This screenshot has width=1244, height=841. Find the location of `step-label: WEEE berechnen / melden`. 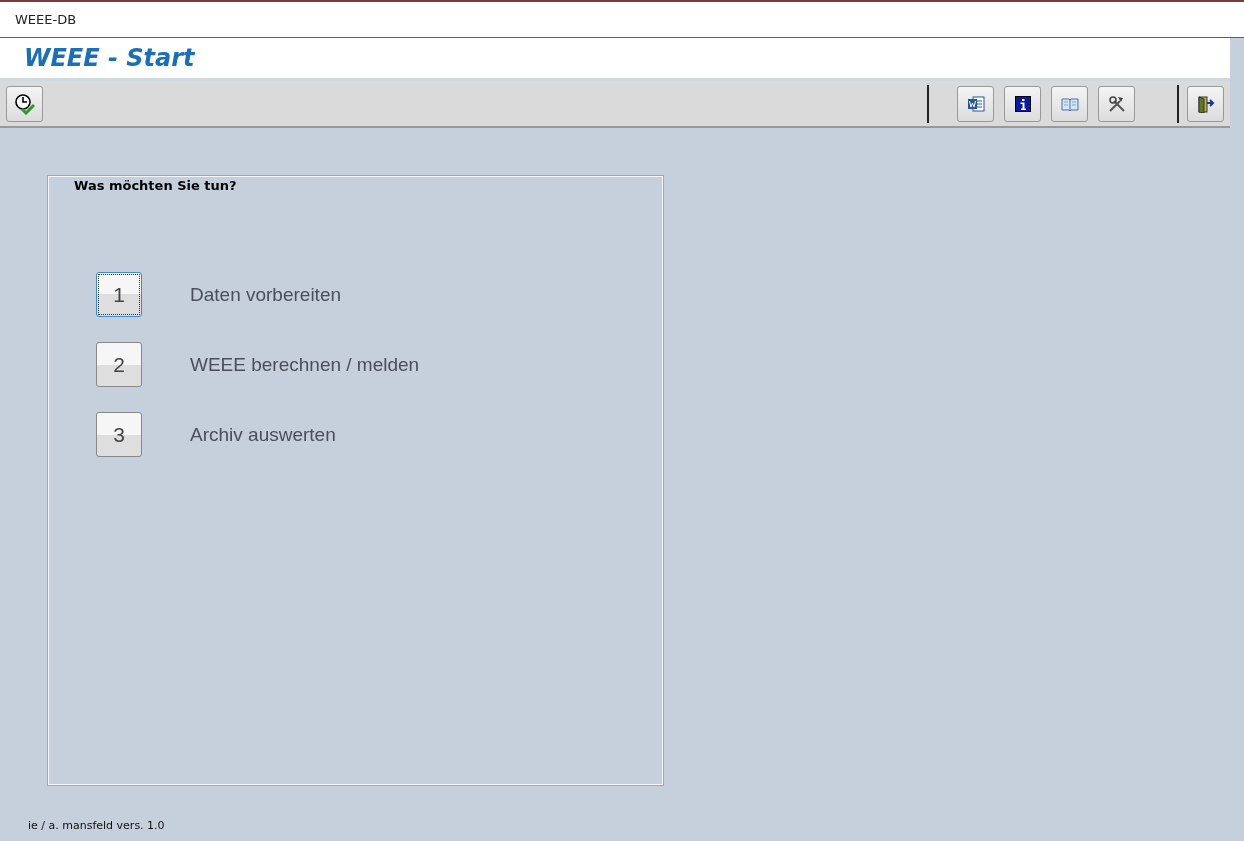

step-label: WEEE berechnen / melden is located at coordinates (305, 364).